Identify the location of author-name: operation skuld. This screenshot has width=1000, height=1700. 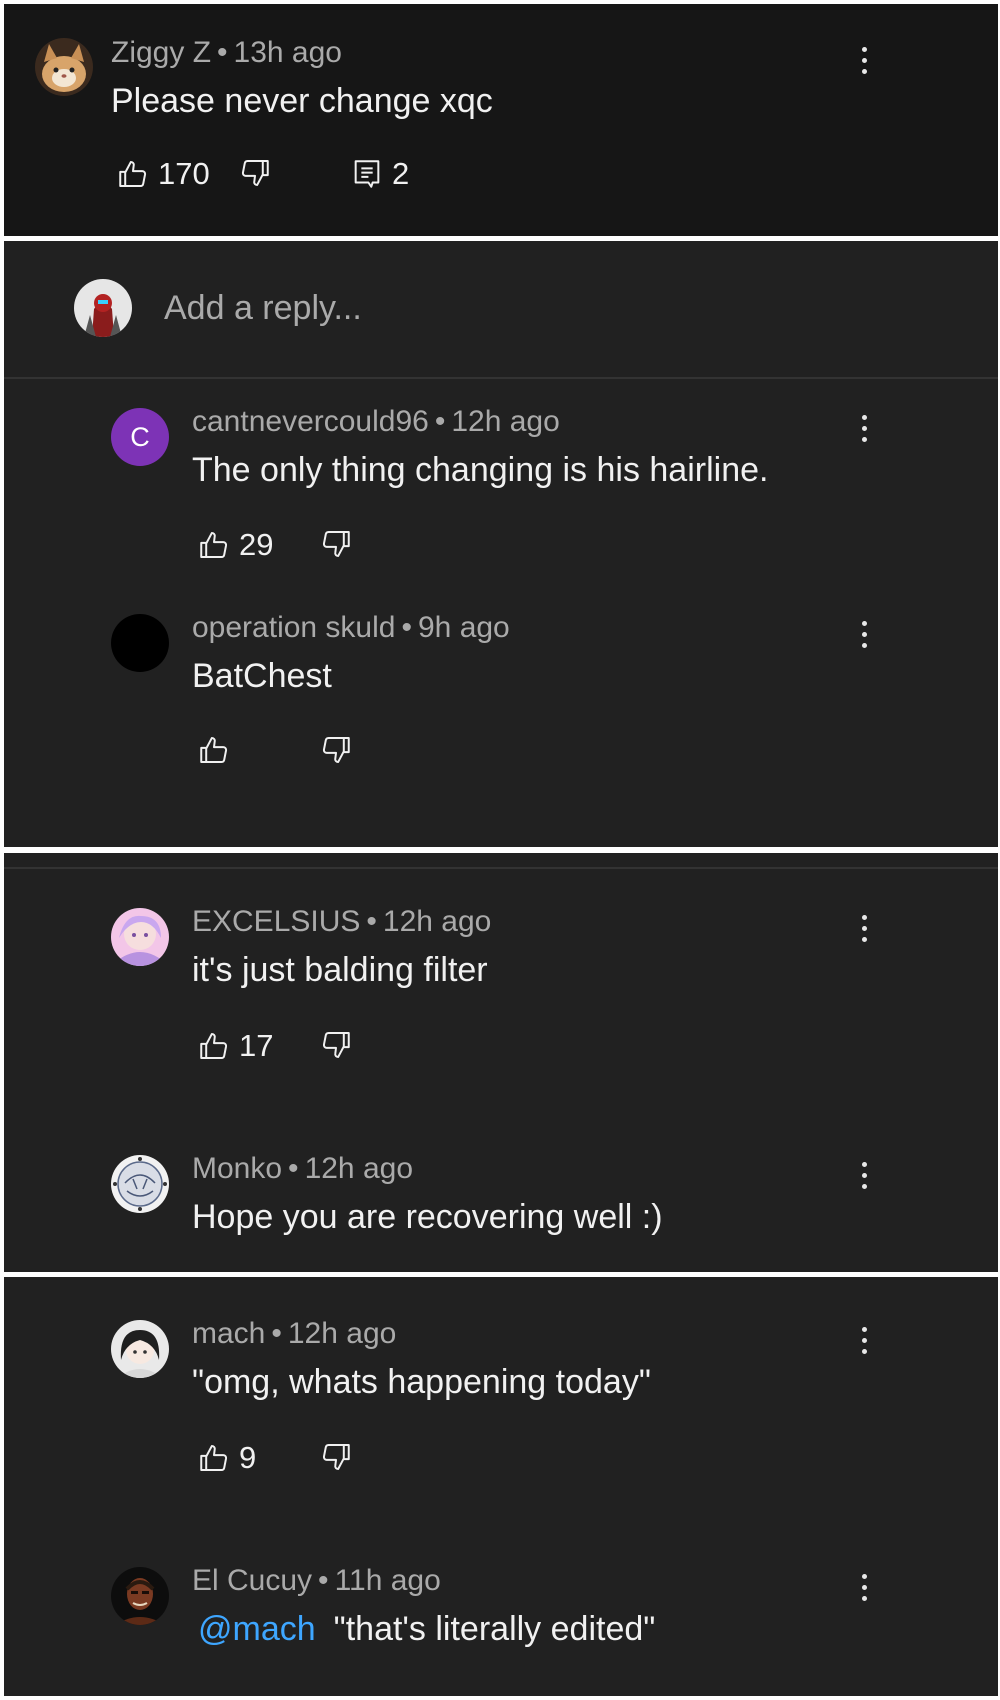
(293, 627).